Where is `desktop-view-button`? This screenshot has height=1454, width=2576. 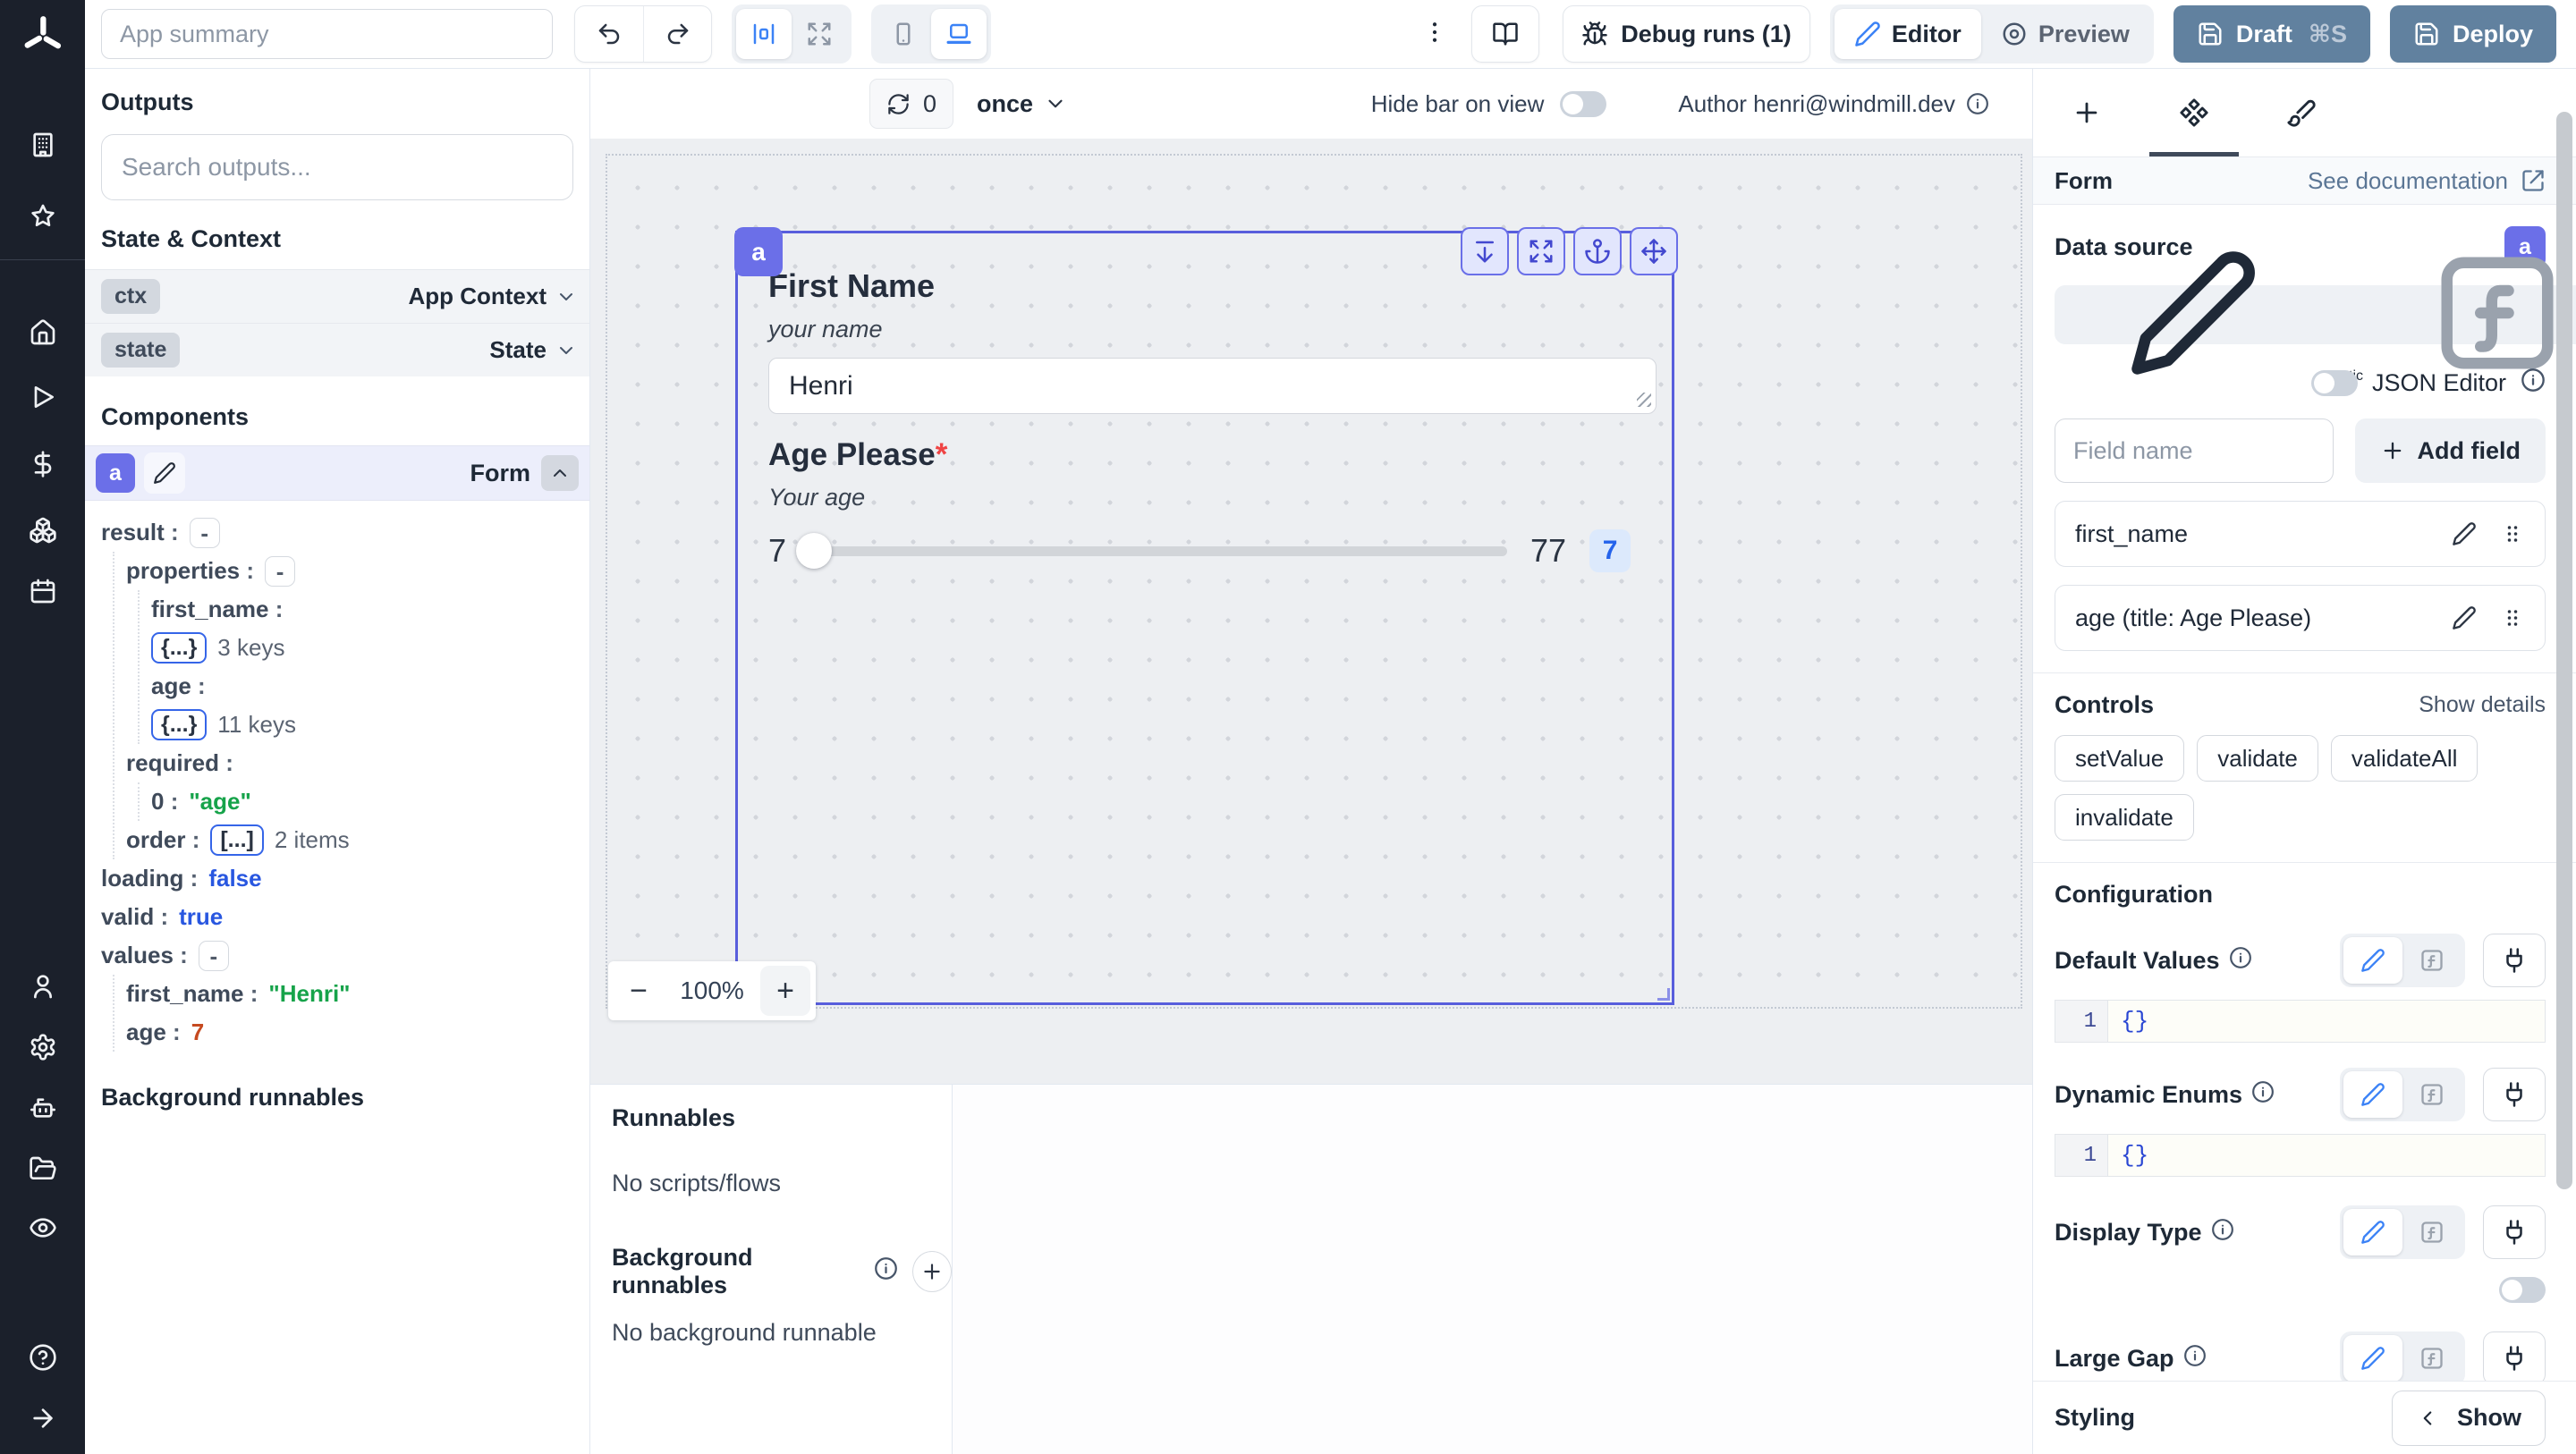
desktop-view-button is located at coordinates (959, 34).